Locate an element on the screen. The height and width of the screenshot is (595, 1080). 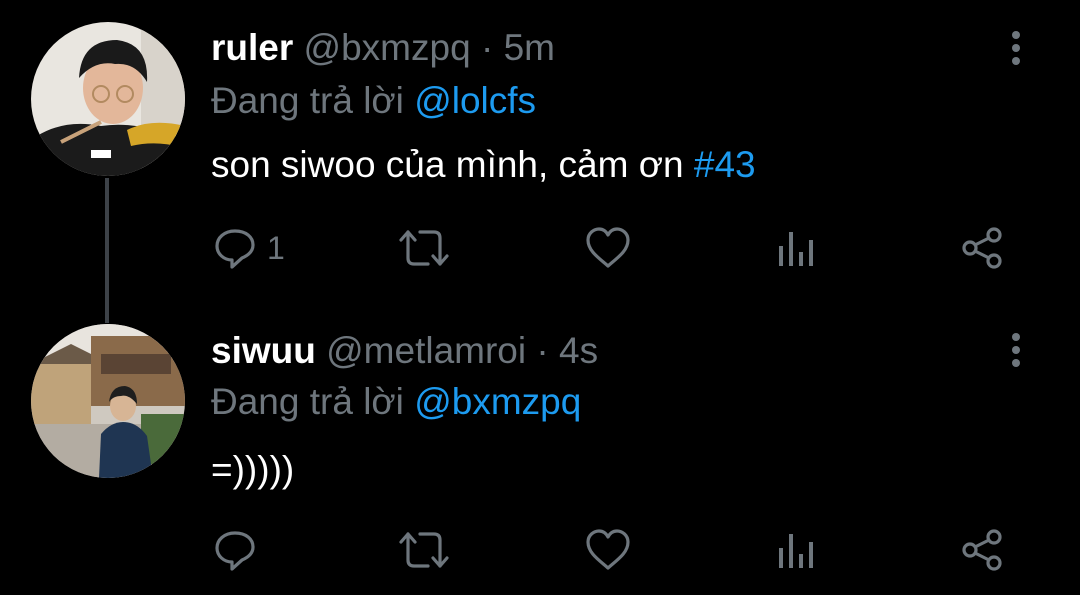
user-handle: @metlamroi is located at coordinates (426, 350).